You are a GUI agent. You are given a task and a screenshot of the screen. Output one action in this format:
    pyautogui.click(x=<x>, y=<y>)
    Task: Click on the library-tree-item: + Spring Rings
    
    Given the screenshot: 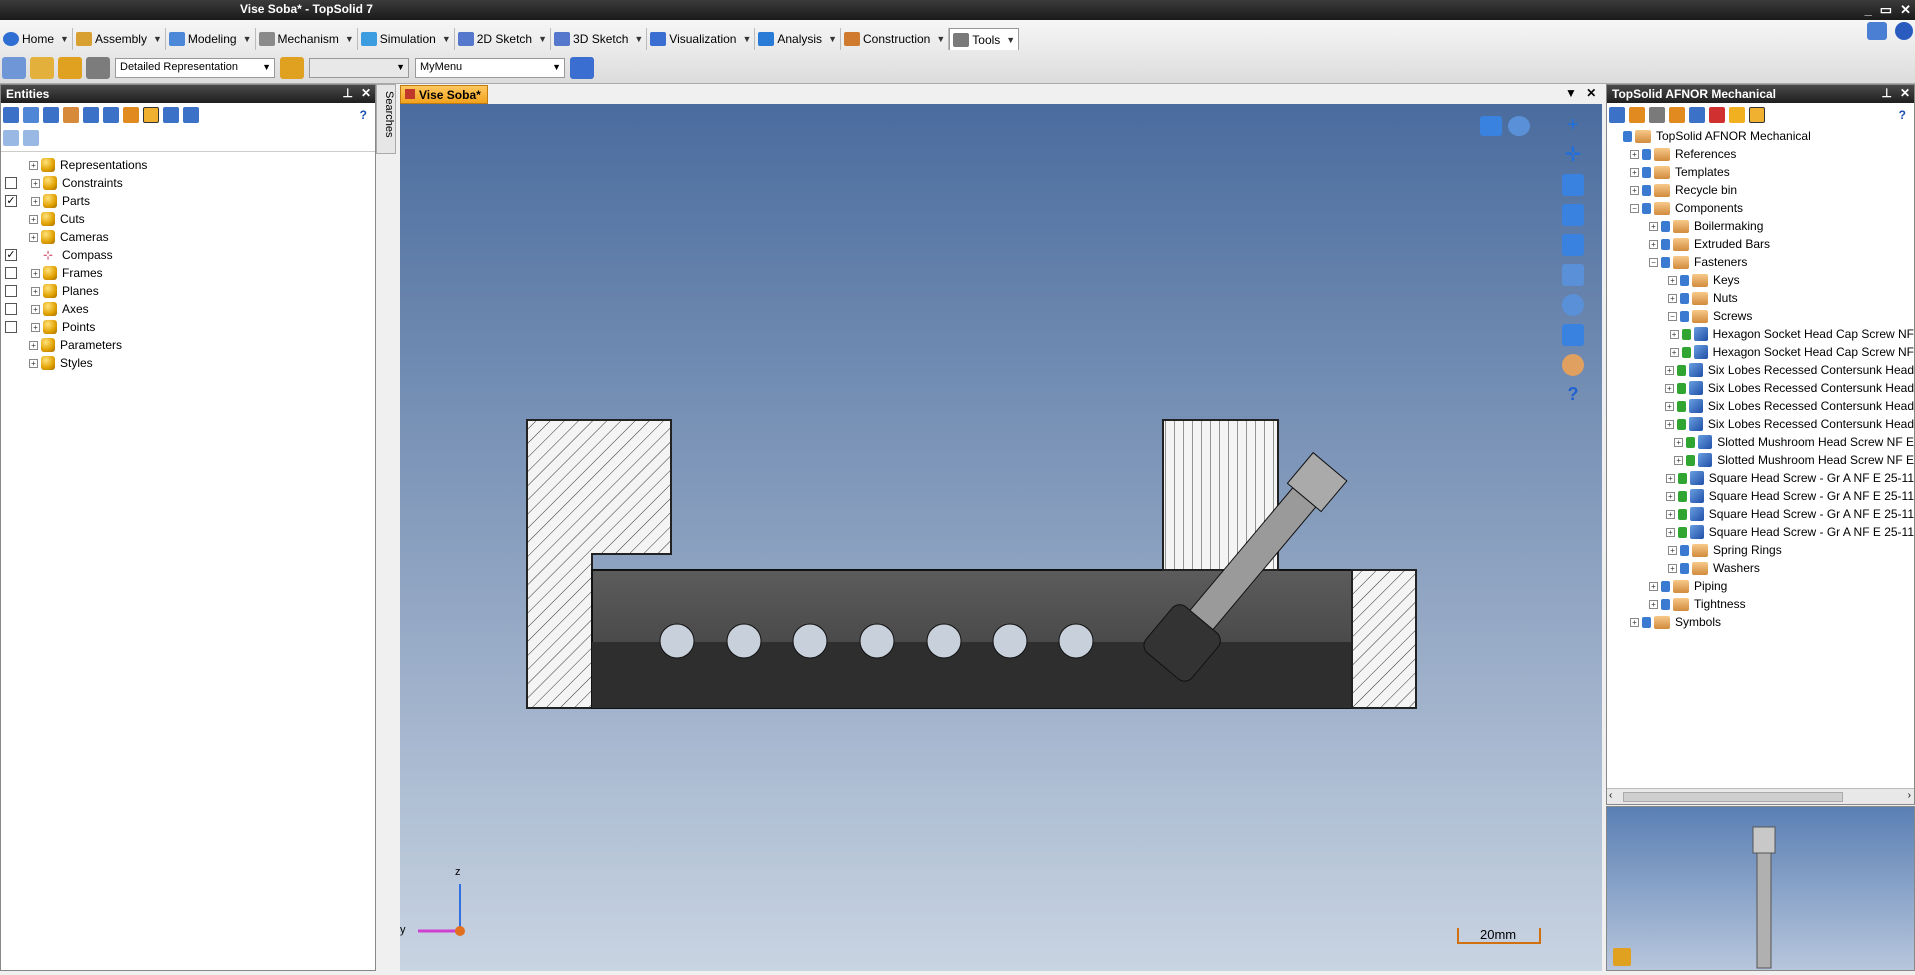 What is the action you would take?
    pyautogui.click(x=1762, y=550)
    